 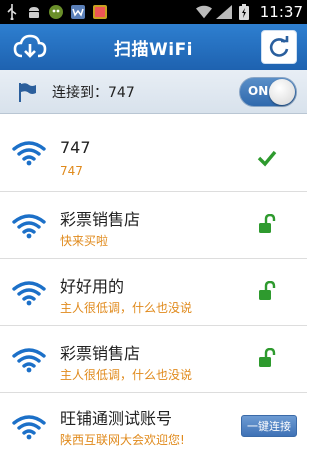 What do you see at coordinates (100, 12) in the screenshot?
I see `photo-app-icon` at bounding box center [100, 12].